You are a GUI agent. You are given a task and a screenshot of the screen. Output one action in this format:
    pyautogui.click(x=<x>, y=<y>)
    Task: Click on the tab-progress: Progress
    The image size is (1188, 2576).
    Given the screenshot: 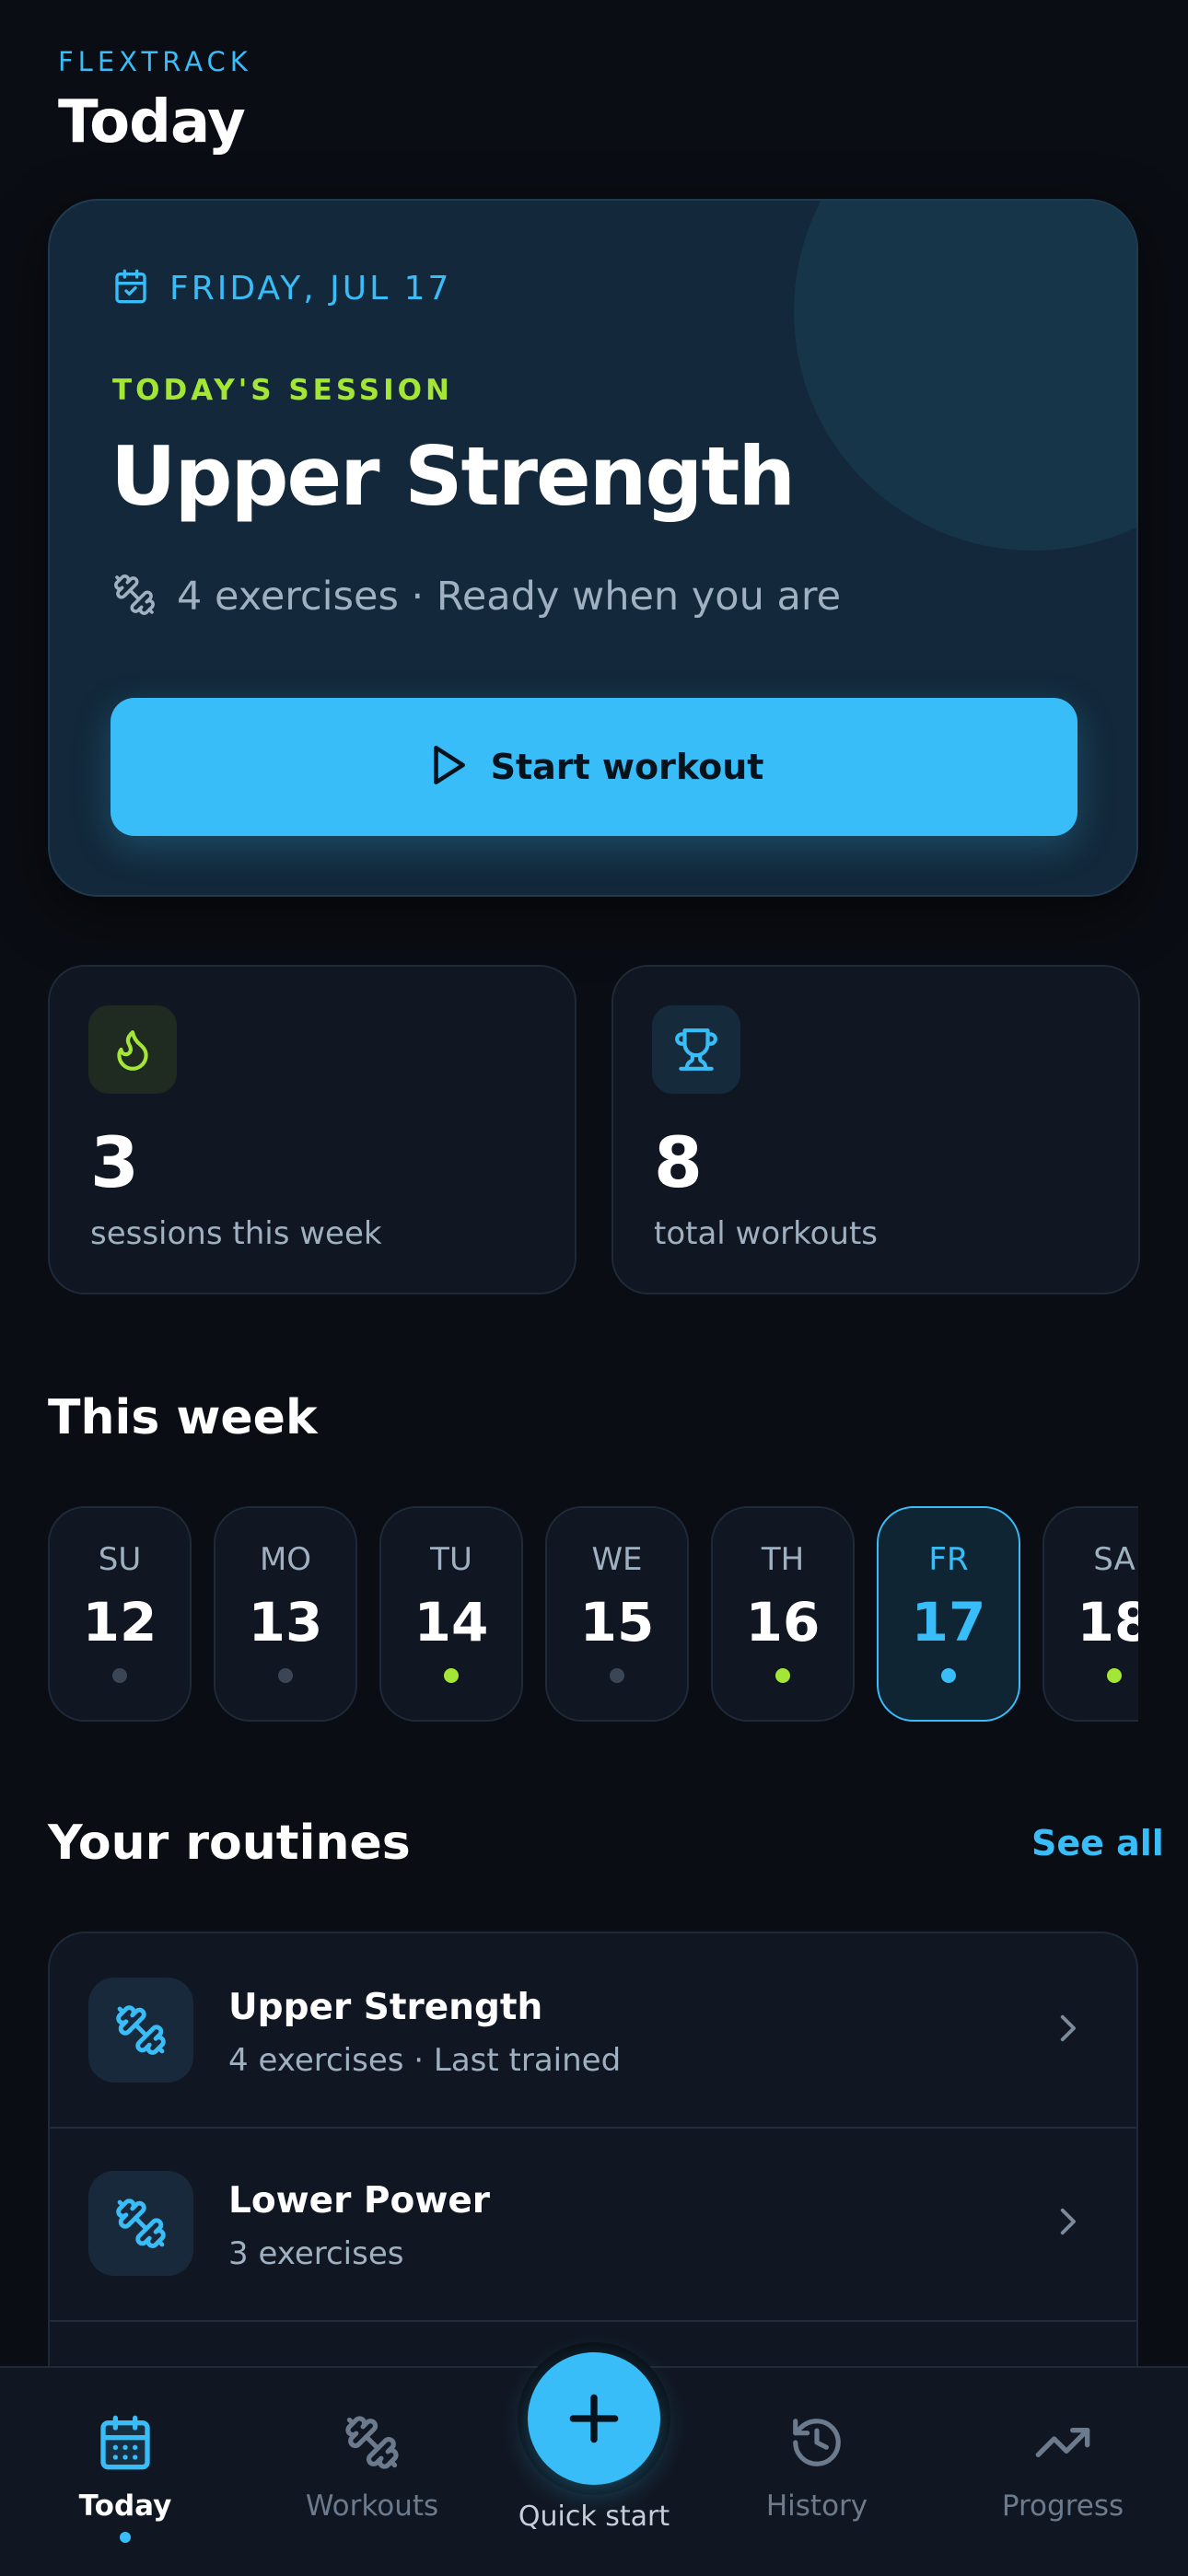 What is the action you would take?
    pyautogui.click(x=1062, y=2472)
    